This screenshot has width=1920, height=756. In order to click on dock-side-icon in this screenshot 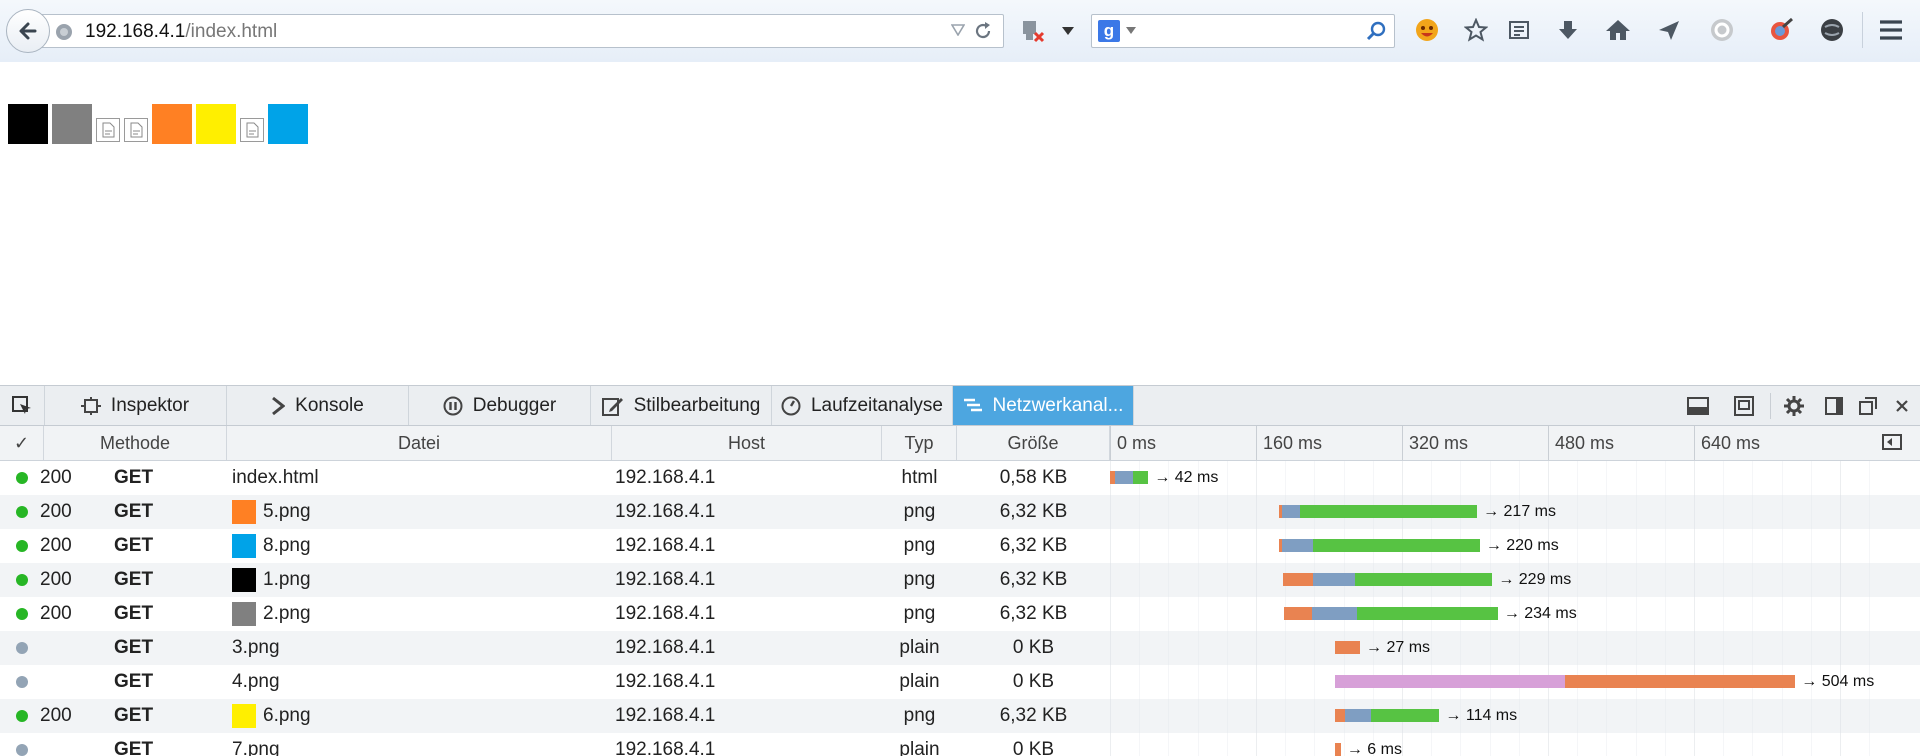, I will do `click(1834, 405)`.